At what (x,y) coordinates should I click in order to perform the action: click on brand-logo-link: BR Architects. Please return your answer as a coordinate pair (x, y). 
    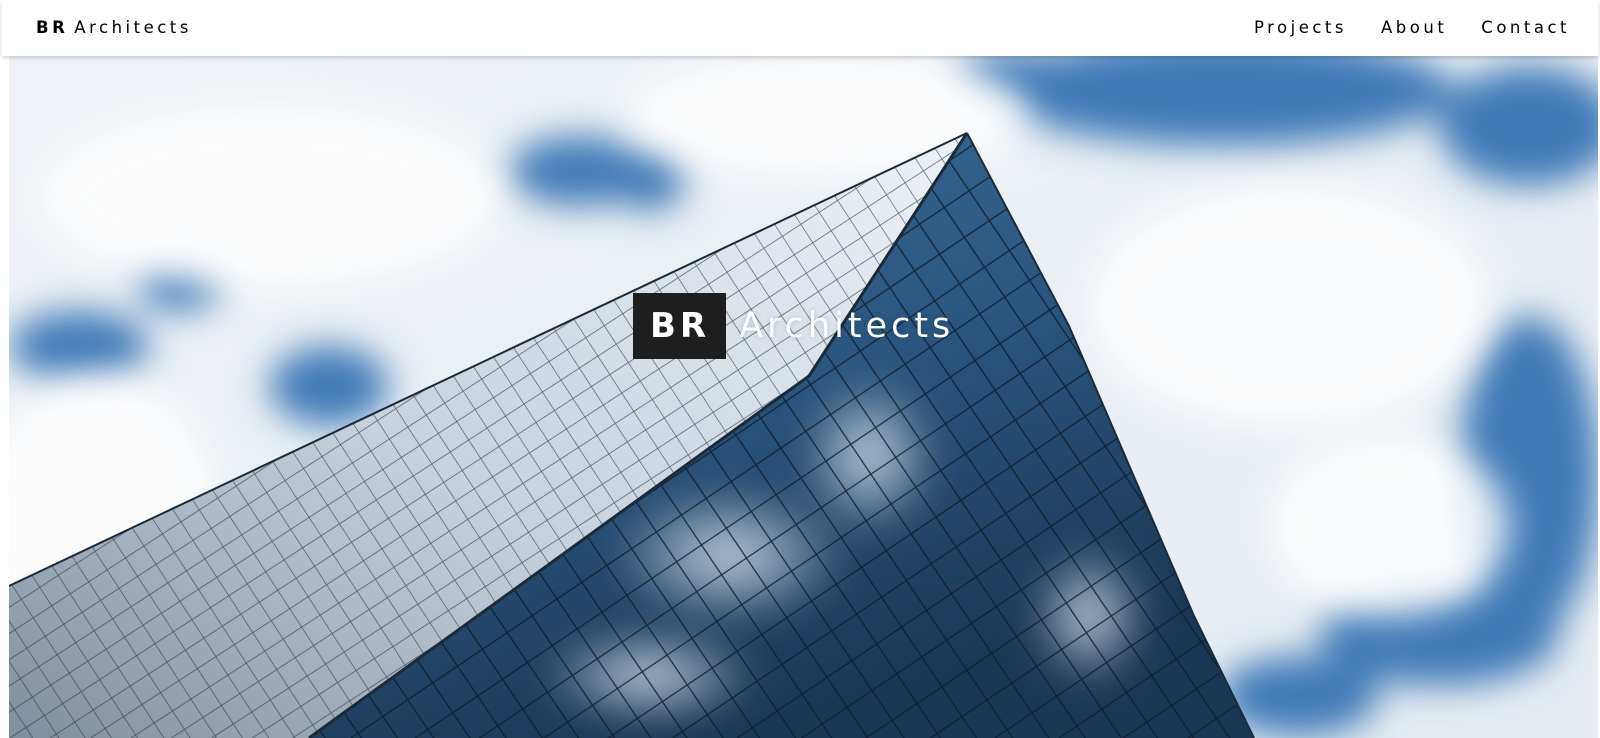
    Looking at the image, I should click on (114, 28).